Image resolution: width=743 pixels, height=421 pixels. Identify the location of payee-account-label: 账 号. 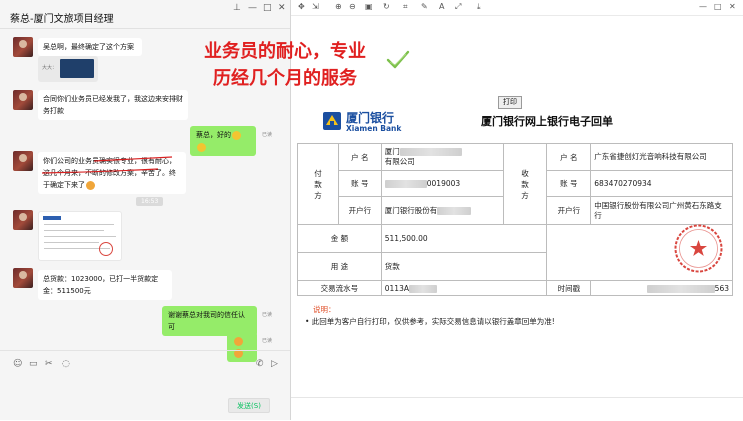
(569, 183).